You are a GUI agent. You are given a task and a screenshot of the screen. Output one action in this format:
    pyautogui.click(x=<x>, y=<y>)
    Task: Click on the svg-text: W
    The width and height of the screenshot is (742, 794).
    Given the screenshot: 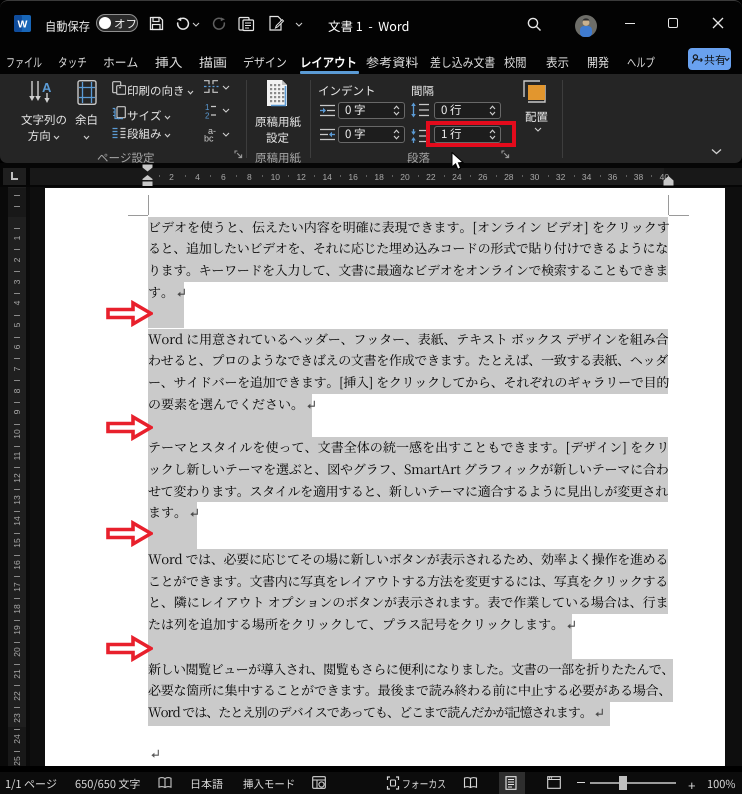 What is the action you would take?
    pyautogui.click(x=23, y=25)
    